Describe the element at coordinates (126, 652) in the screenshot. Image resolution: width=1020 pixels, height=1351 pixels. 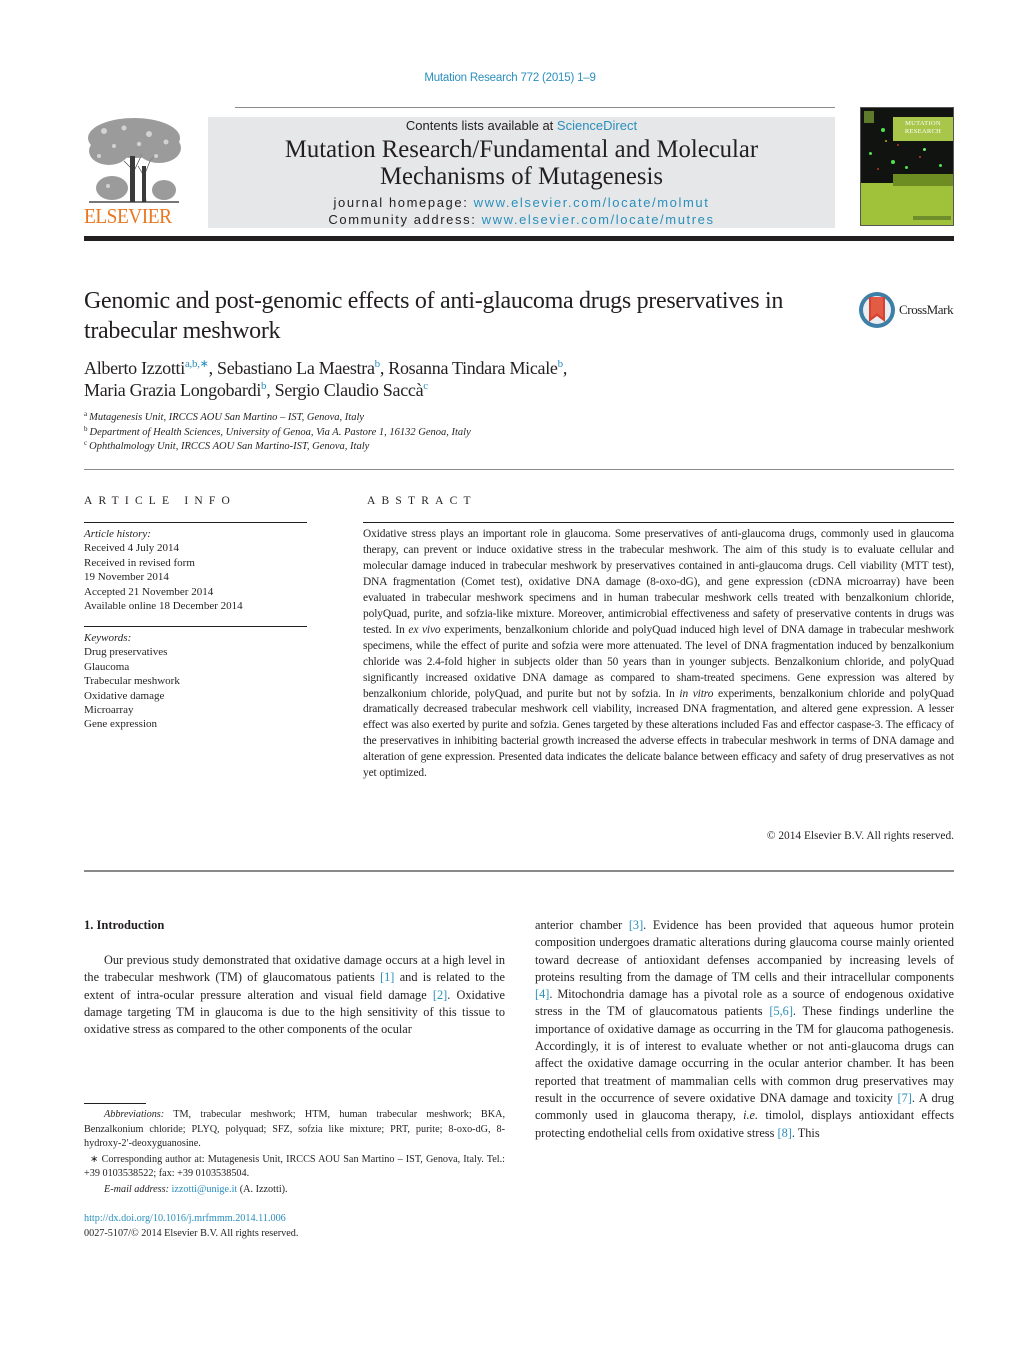
I see `keyword-item: Drug preservatives` at that location.